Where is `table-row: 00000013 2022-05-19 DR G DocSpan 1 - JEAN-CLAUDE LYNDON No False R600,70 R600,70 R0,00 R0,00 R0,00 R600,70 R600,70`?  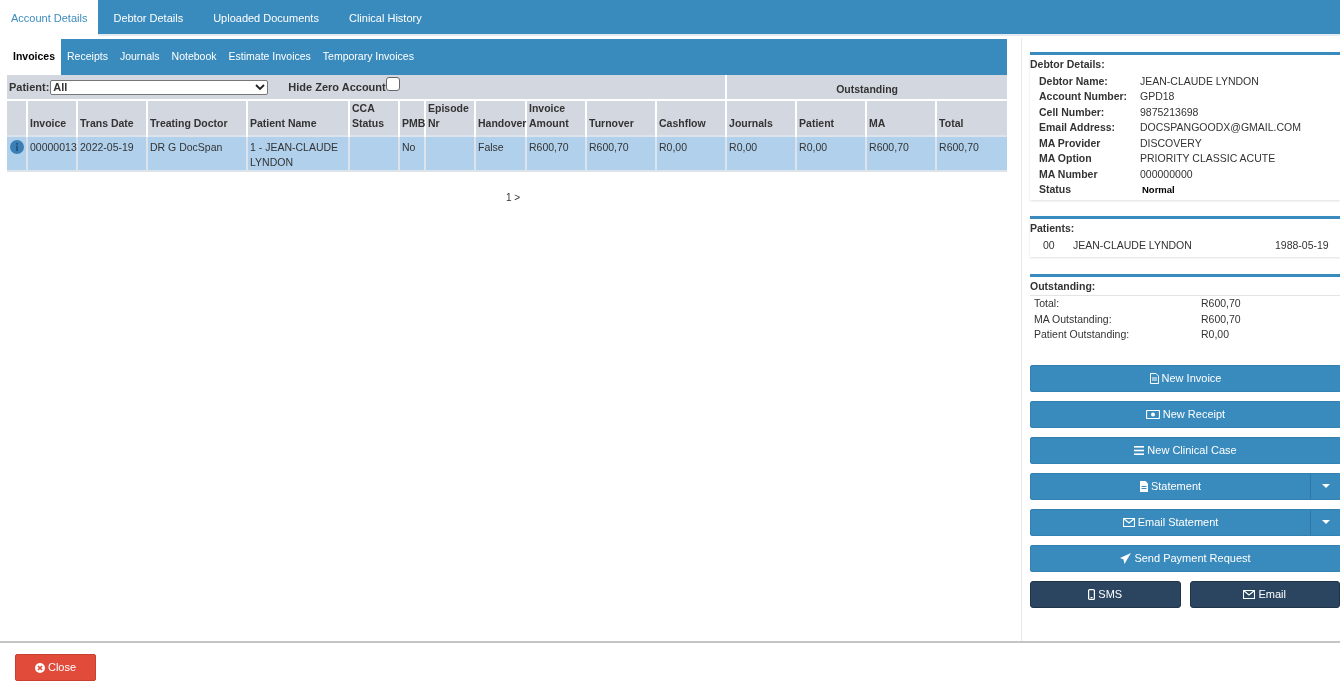
table-row: 00000013 2022-05-19 DR G DocSpan 1 - JEAN-CLAUDE LYNDON No False R600,70 R600,70 R0,00 R0,00 R0,00 R600,70 R600,70 is located at coordinates (507, 153).